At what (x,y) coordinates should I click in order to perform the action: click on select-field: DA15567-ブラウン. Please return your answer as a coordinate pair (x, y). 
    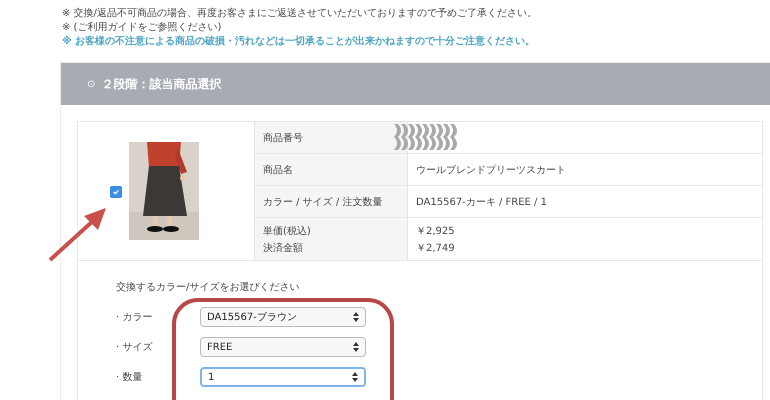
    Looking at the image, I should click on (283, 317).